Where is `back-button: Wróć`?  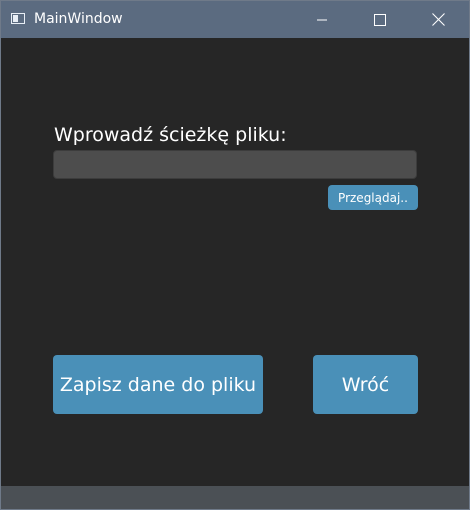
back-button: Wróć is located at coordinates (365, 384).